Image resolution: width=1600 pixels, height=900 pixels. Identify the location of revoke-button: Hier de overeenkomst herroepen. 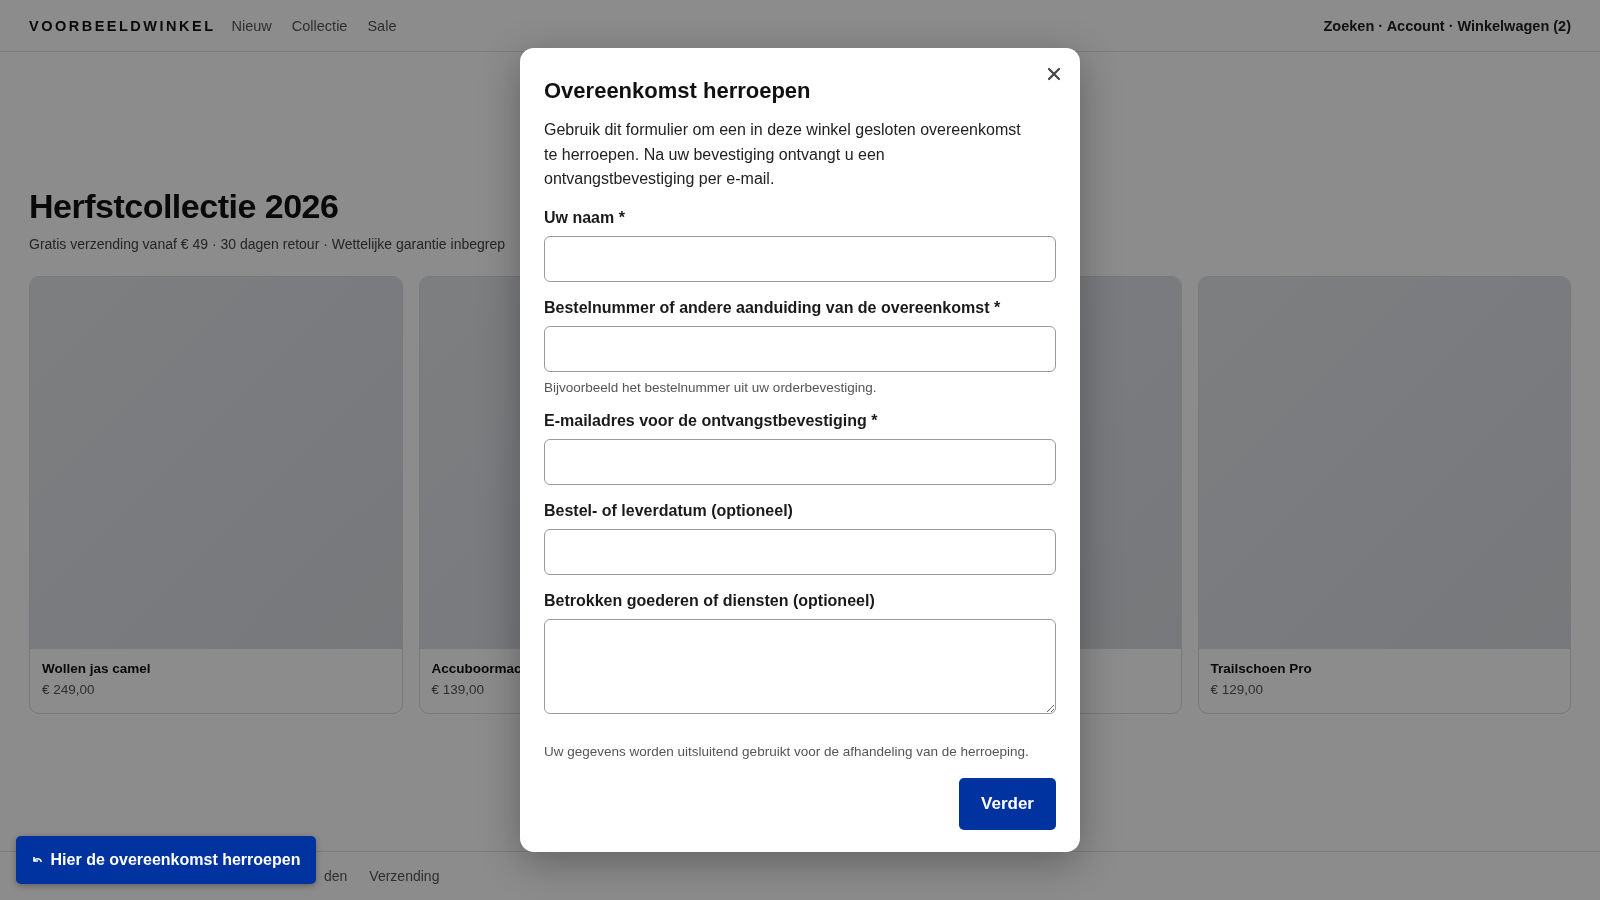
(166, 860).